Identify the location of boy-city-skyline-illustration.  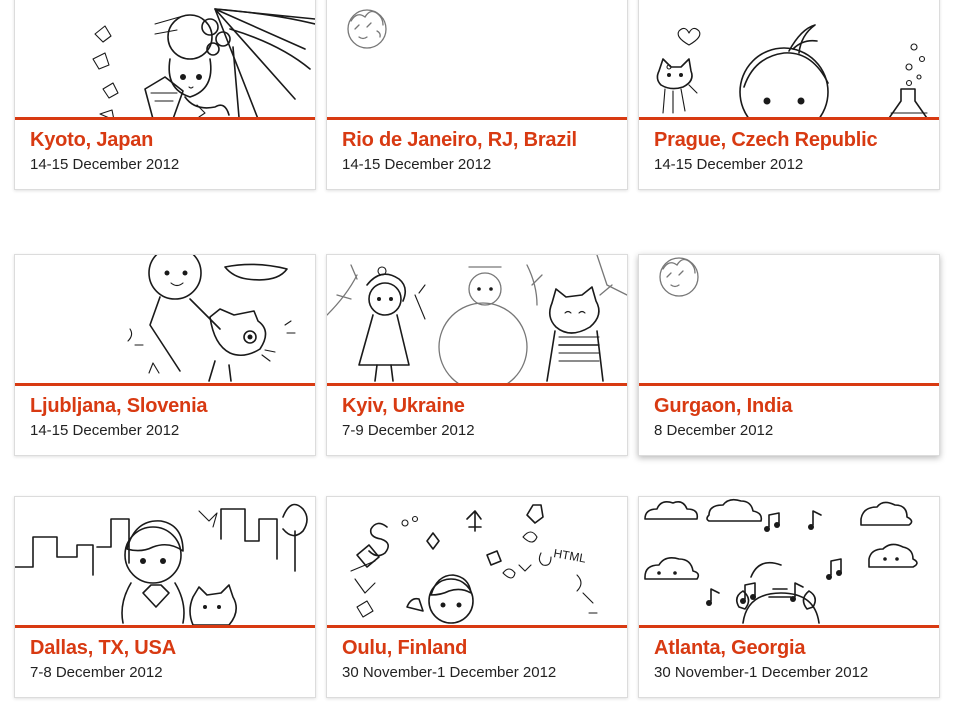
(165, 561).